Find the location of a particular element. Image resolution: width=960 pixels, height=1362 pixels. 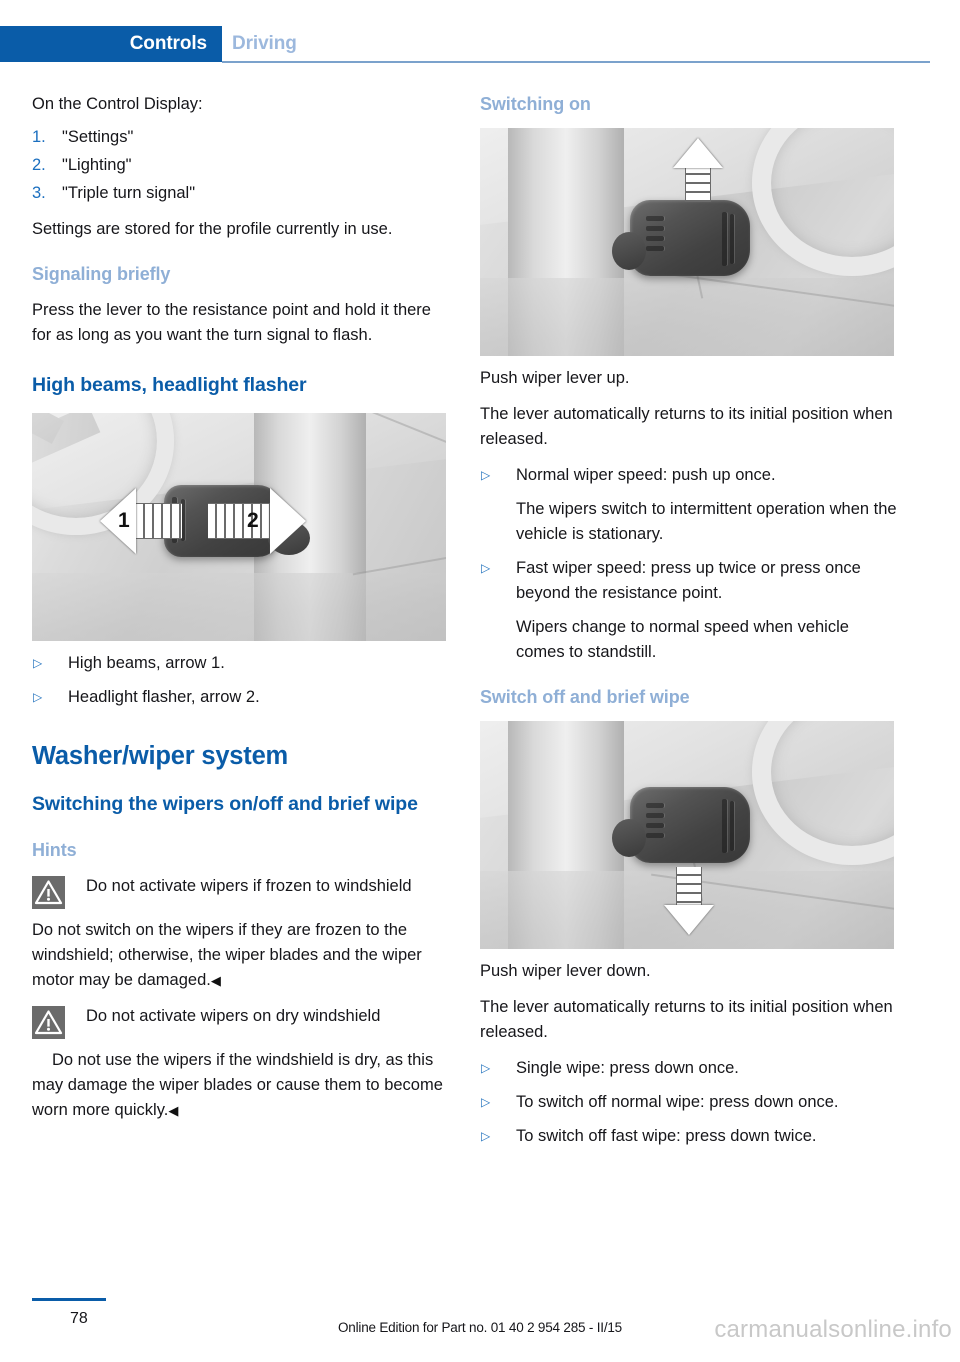

photo-scene: 1 2 is located at coordinates (239, 527).